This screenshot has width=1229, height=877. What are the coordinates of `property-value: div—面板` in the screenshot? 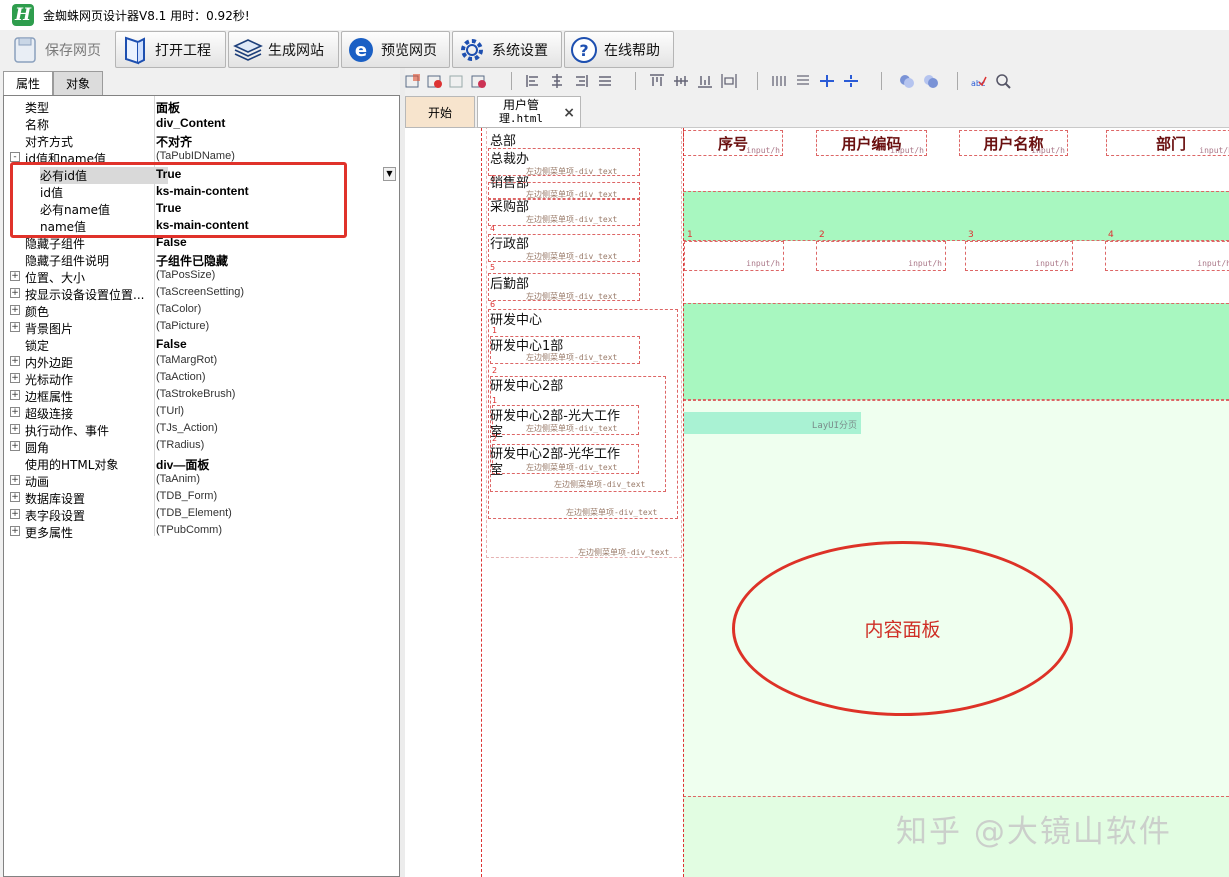 It's located at (182, 464).